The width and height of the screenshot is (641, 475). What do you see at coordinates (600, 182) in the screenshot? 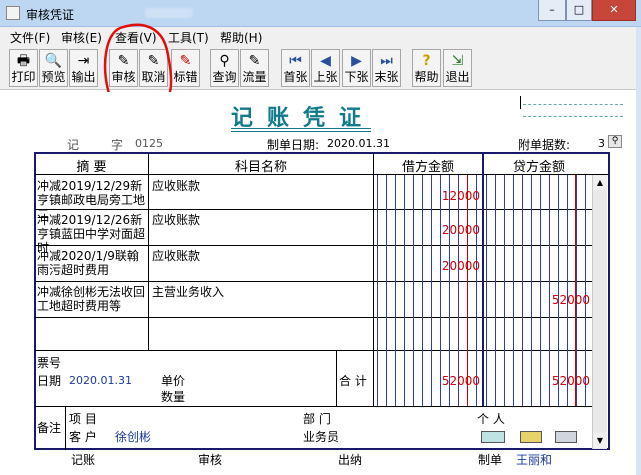
I see `scroll-up-icon: ▲` at bounding box center [600, 182].